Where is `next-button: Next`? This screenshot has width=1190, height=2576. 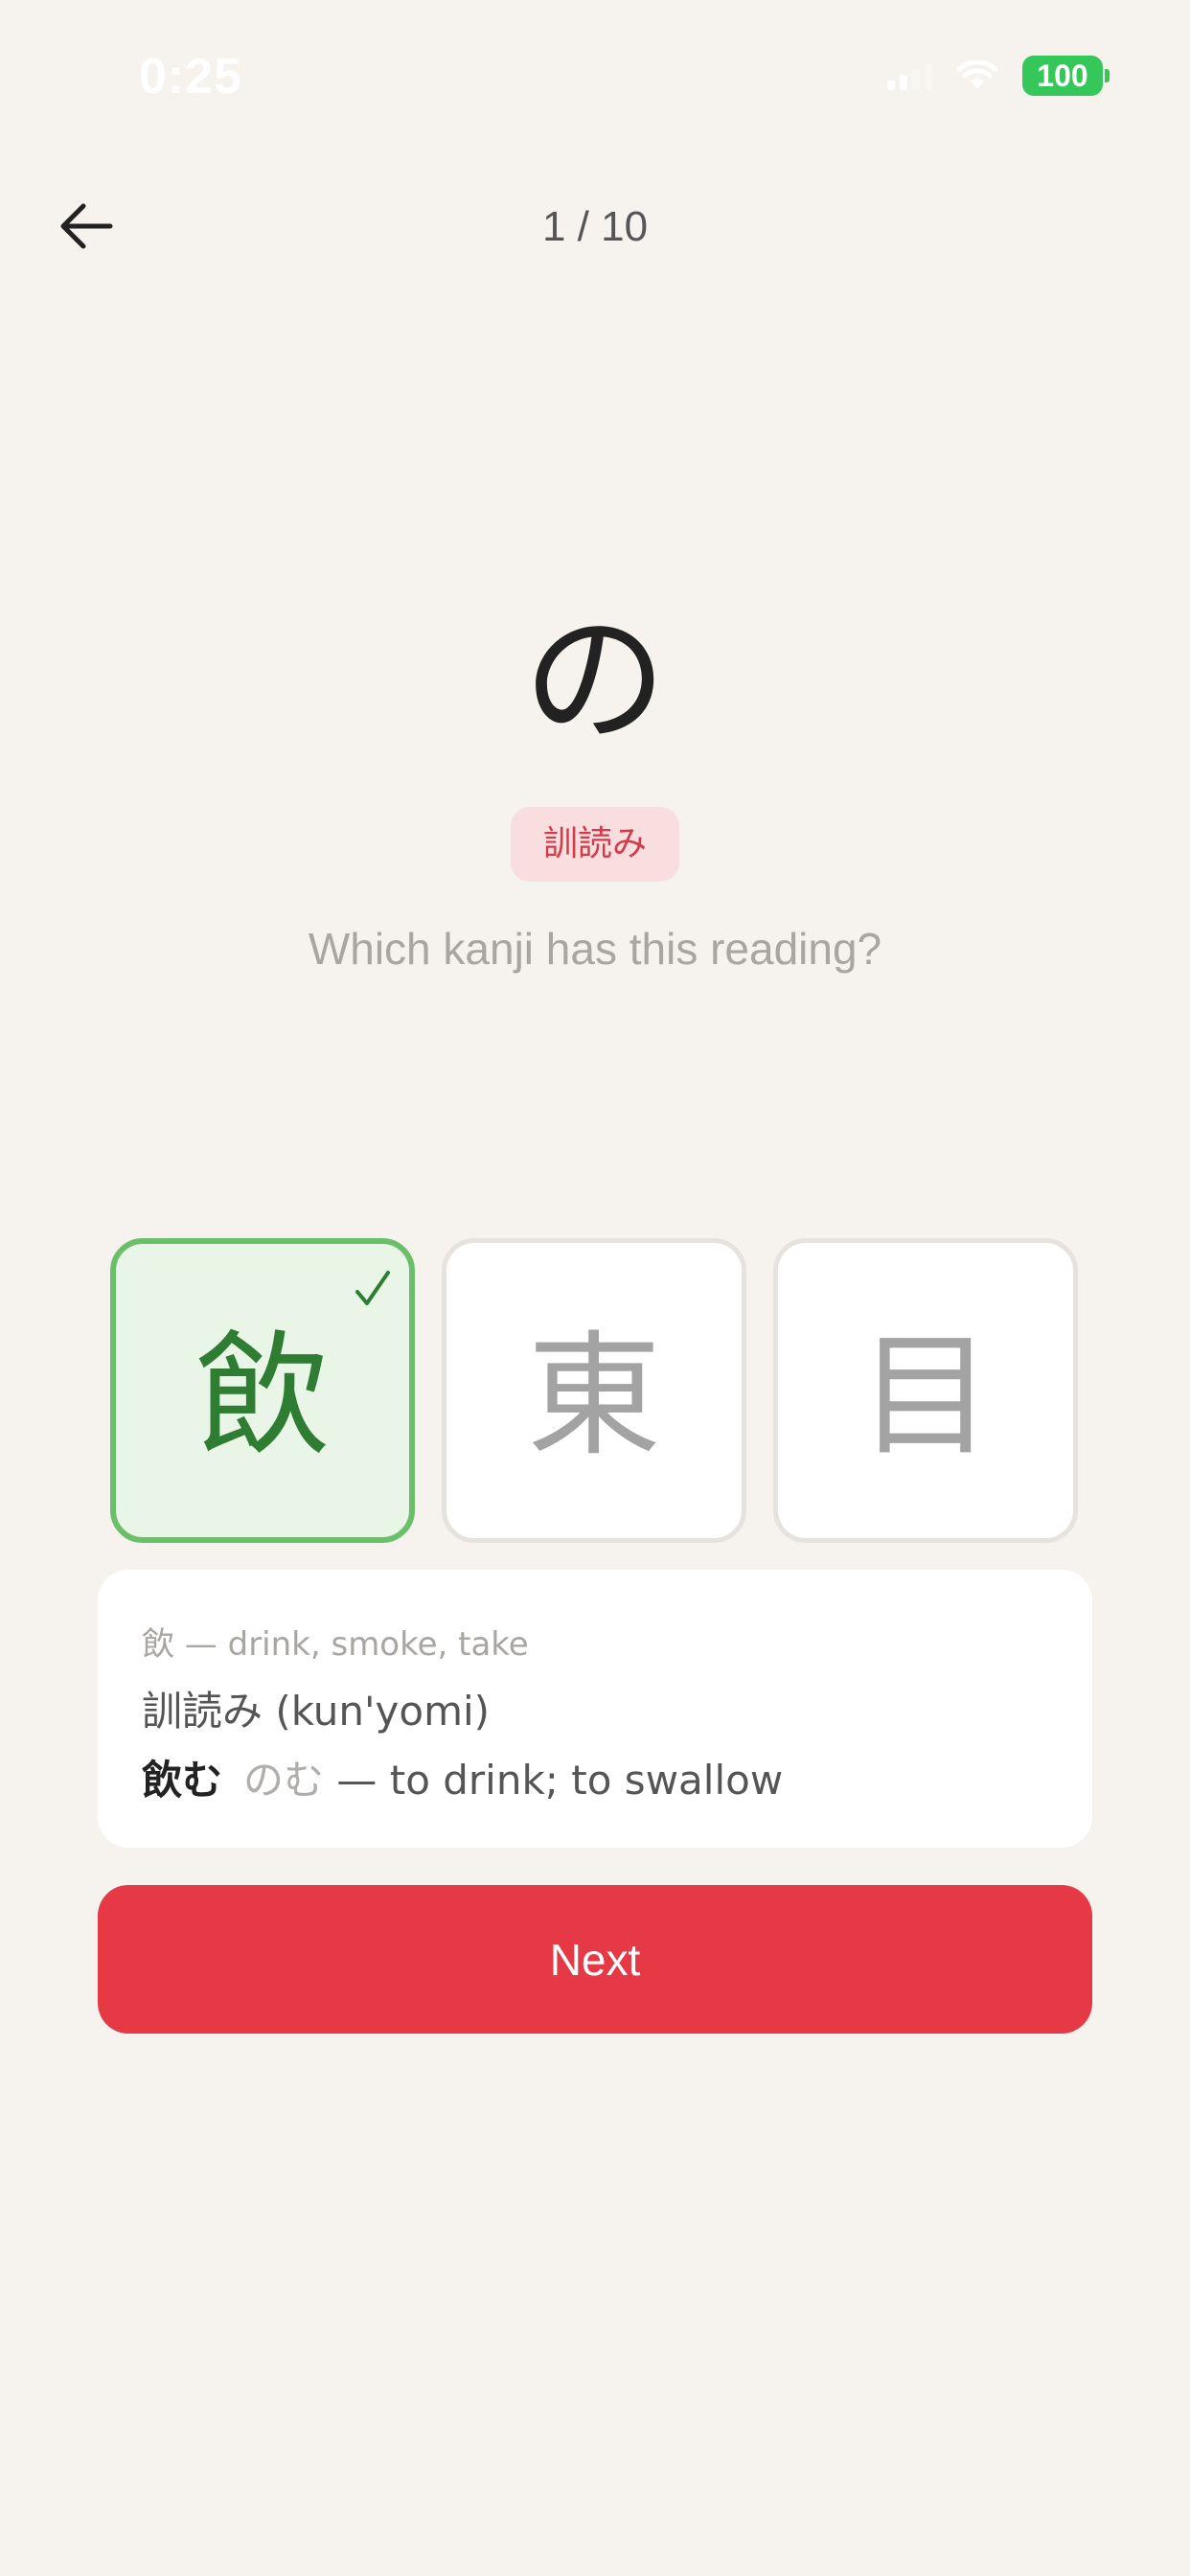 next-button: Next is located at coordinates (595, 1959).